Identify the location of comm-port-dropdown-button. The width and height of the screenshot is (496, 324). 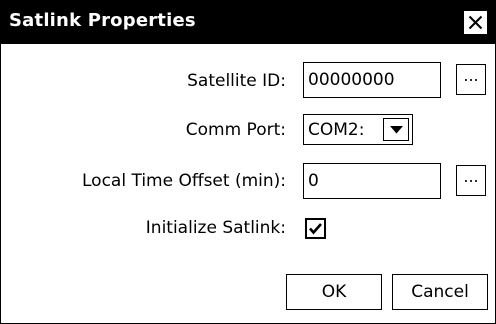
(396, 129).